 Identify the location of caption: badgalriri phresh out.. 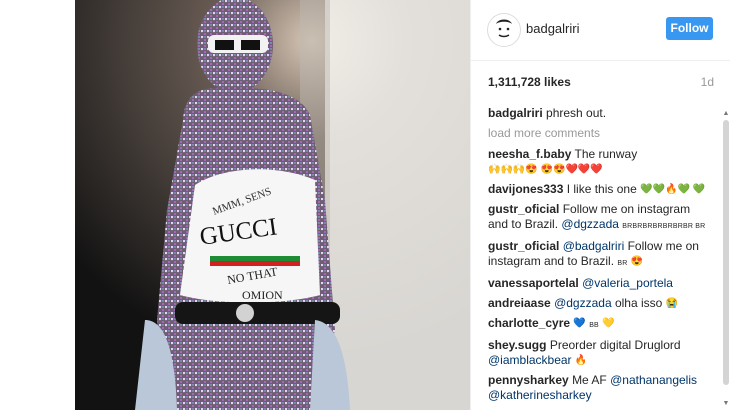
(598, 113).